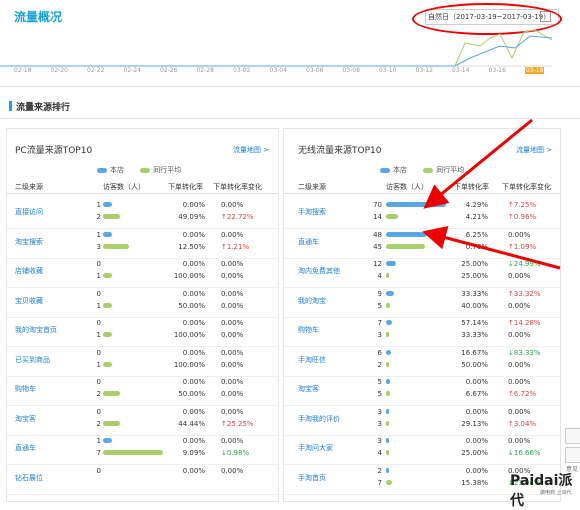 The width and height of the screenshot is (580, 510). Describe the element at coordinates (524, 323) in the screenshot. I see `conversion-rate-change: ↑14.28%` at that location.